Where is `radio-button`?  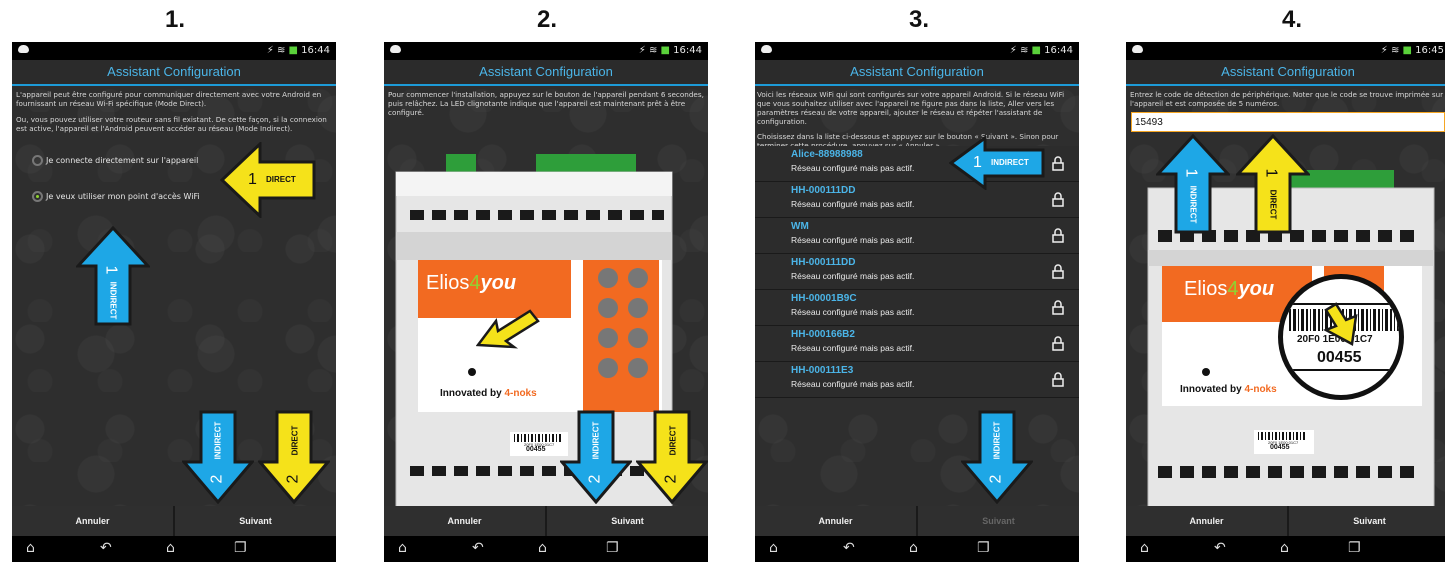
radio-button is located at coordinates (37, 160).